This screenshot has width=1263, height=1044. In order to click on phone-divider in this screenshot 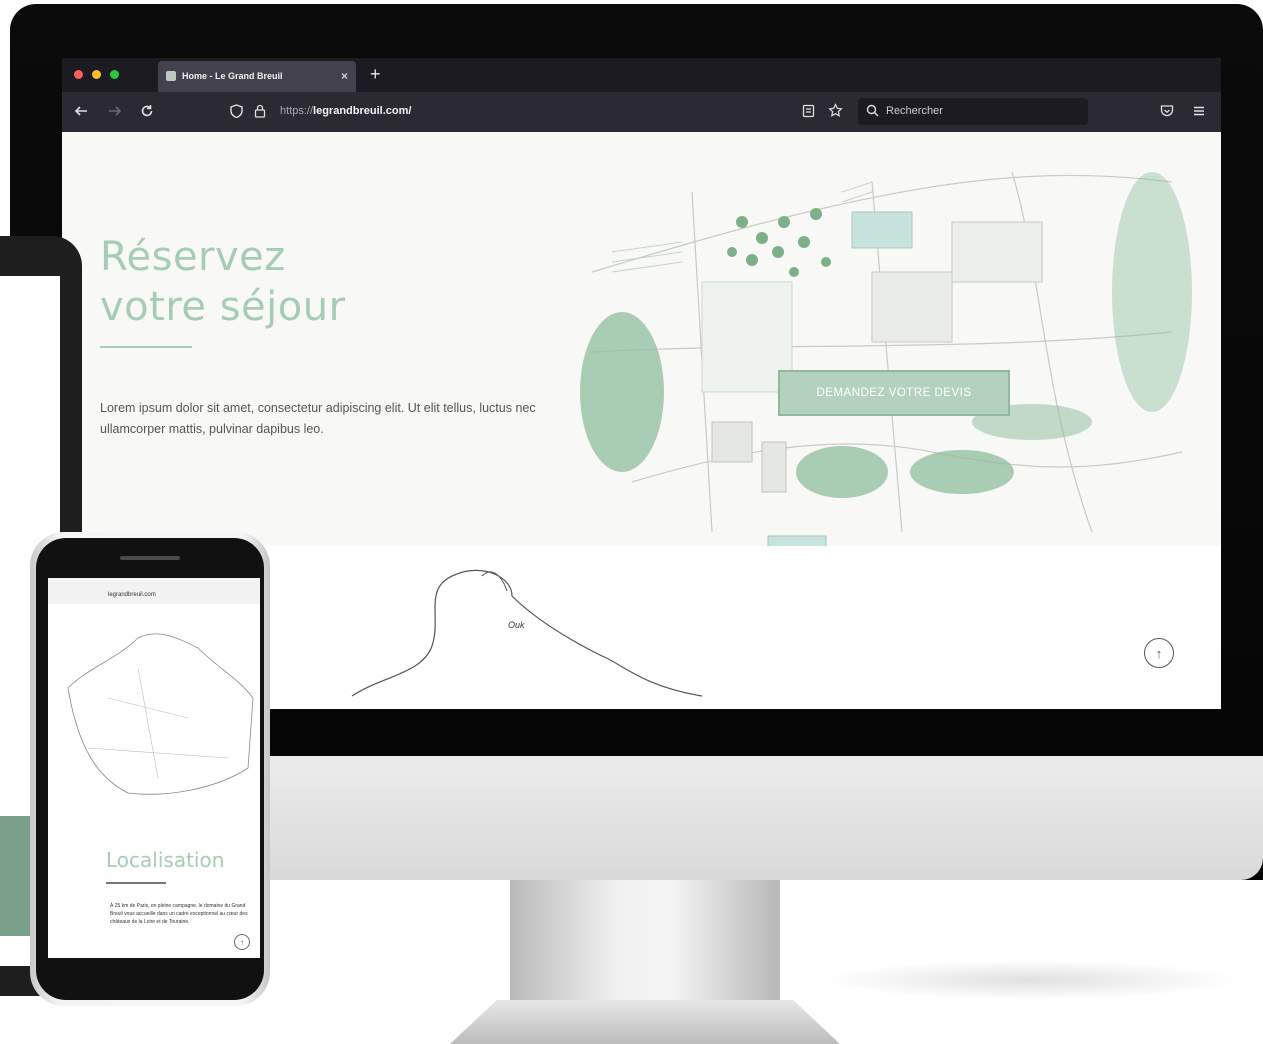, I will do `click(136, 883)`.